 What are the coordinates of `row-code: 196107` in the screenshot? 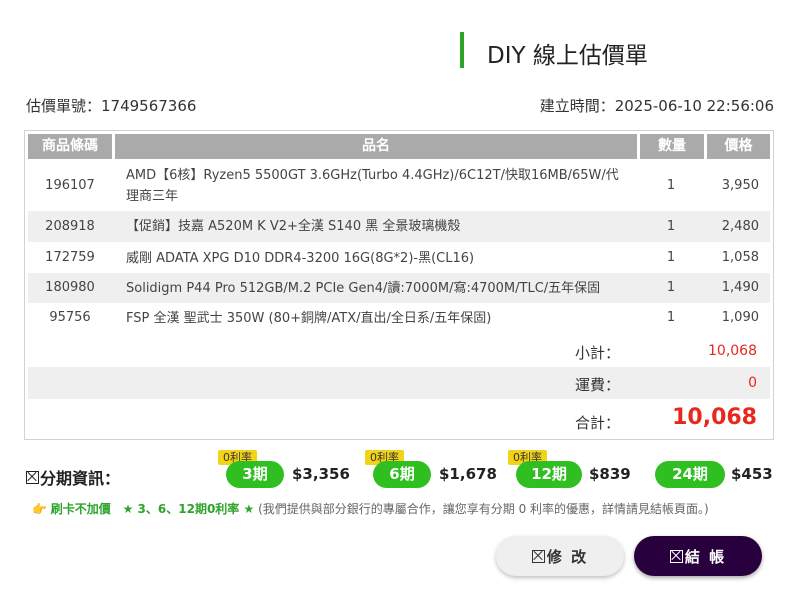 It's located at (70, 185).